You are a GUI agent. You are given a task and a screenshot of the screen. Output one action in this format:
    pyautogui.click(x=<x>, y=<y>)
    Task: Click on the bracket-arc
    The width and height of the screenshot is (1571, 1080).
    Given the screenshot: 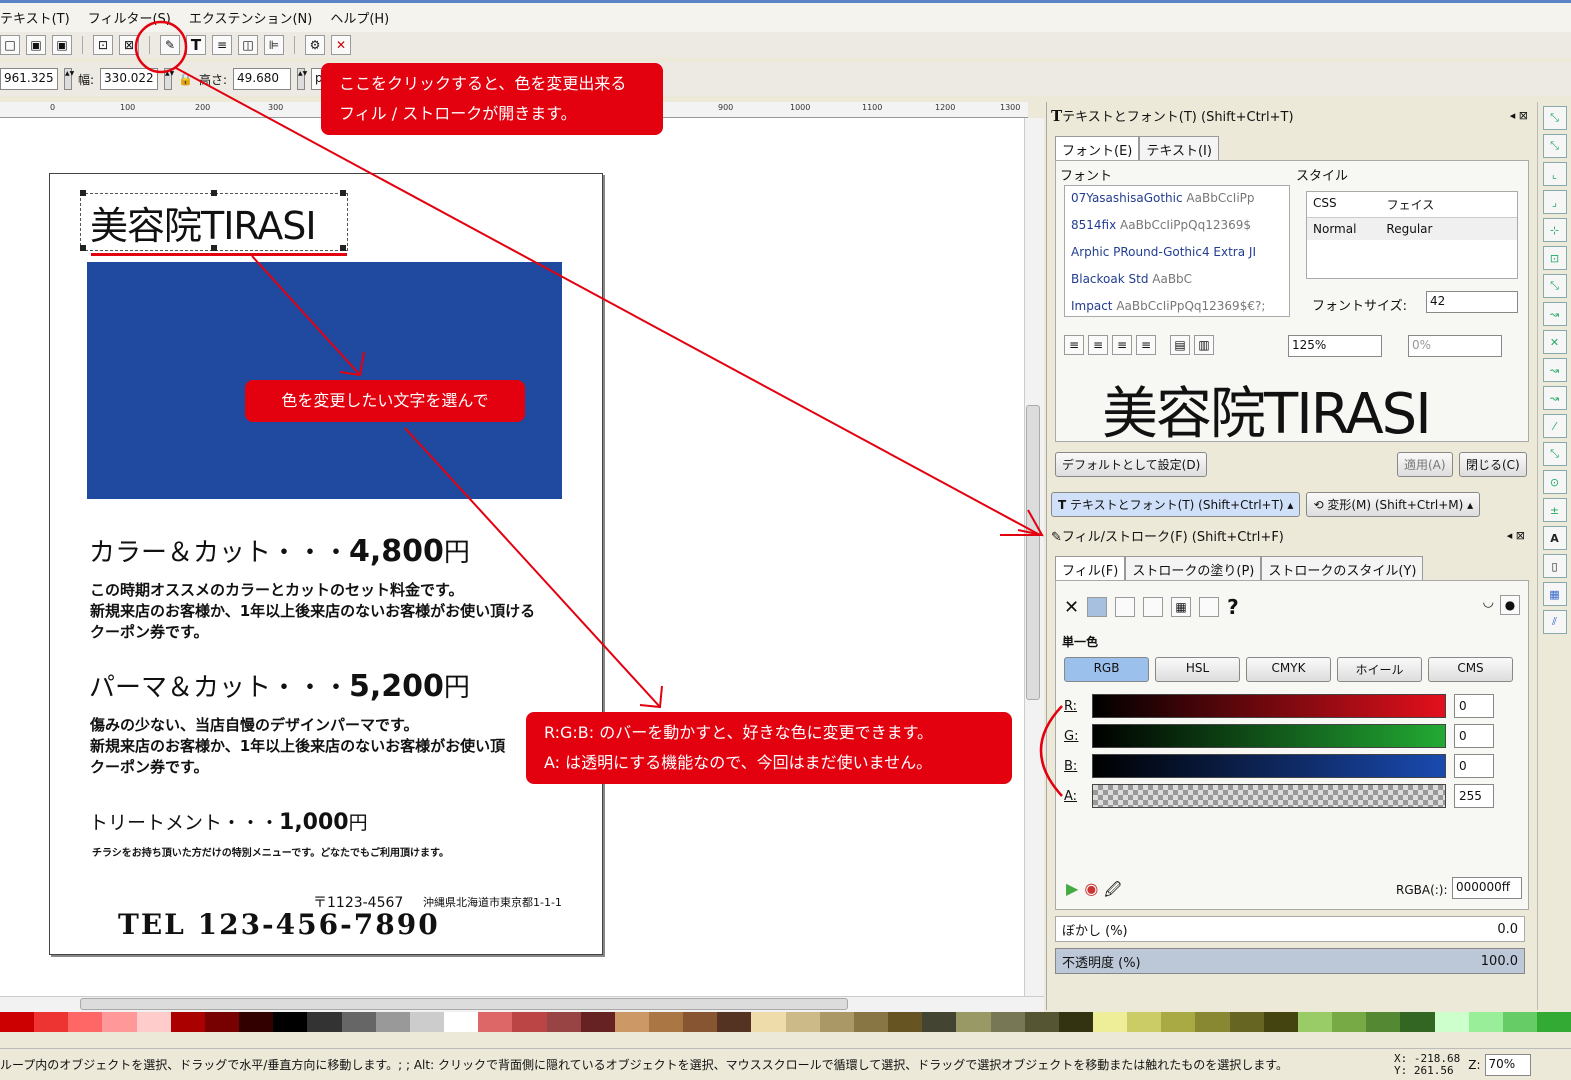 What is the action you would take?
    pyautogui.click(x=1051, y=751)
    